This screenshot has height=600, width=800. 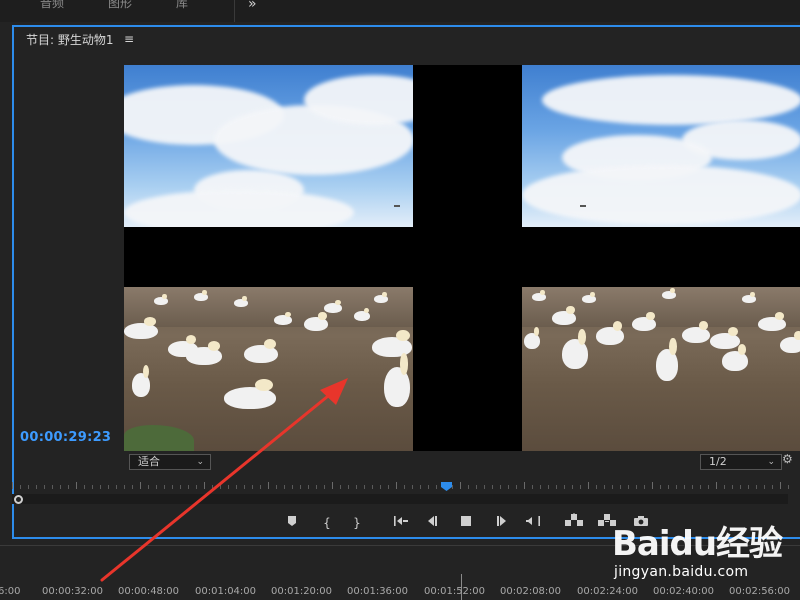 I want to click on mark-out-icon: }, so click(x=357, y=523).